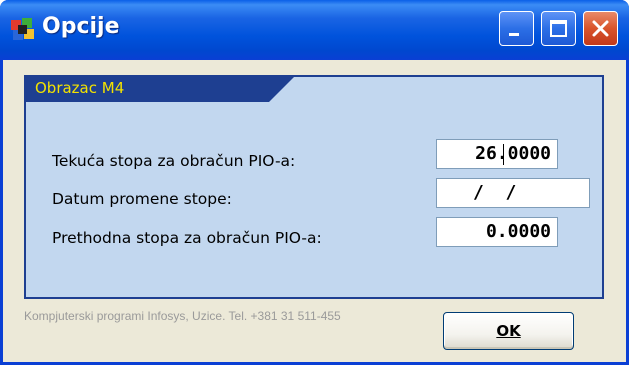  Describe the element at coordinates (80, 88) in the screenshot. I see `group-title: Obrazac M4` at that location.